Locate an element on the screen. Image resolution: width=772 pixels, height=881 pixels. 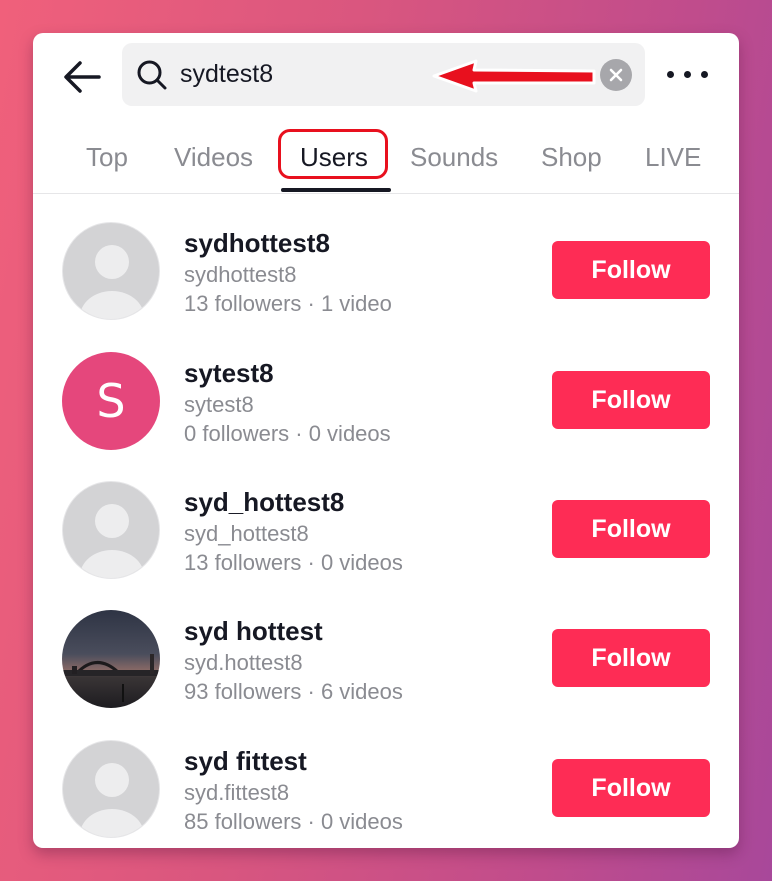
harbour-bridge-photo is located at coordinates (111, 659).